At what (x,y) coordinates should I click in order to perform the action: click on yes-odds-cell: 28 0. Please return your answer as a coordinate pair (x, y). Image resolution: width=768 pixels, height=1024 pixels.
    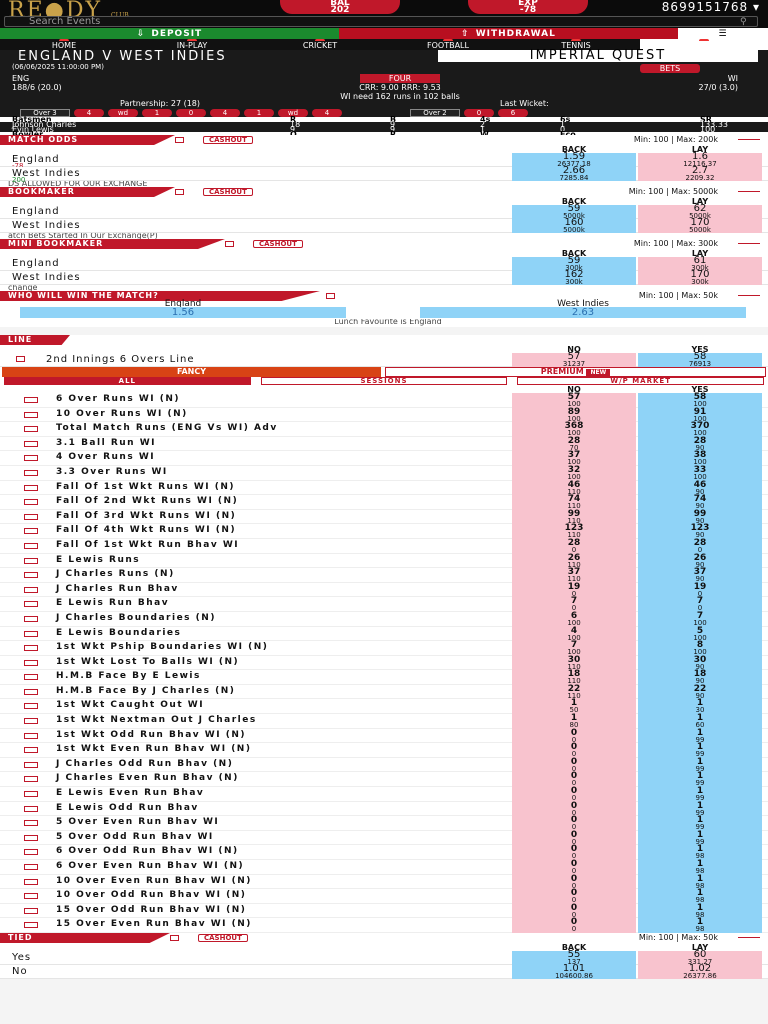
    Looking at the image, I should click on (700, 546).